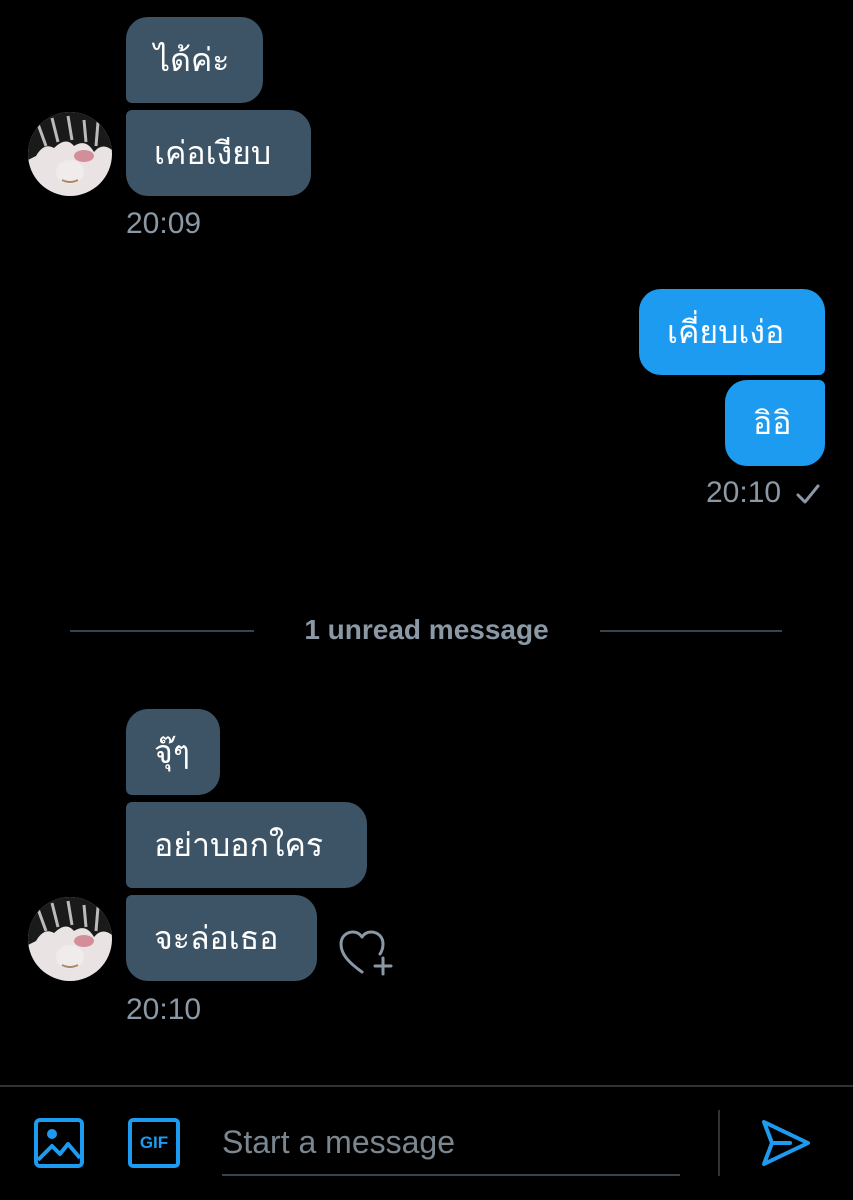  I want to click on message-input, so click(451, 1143).